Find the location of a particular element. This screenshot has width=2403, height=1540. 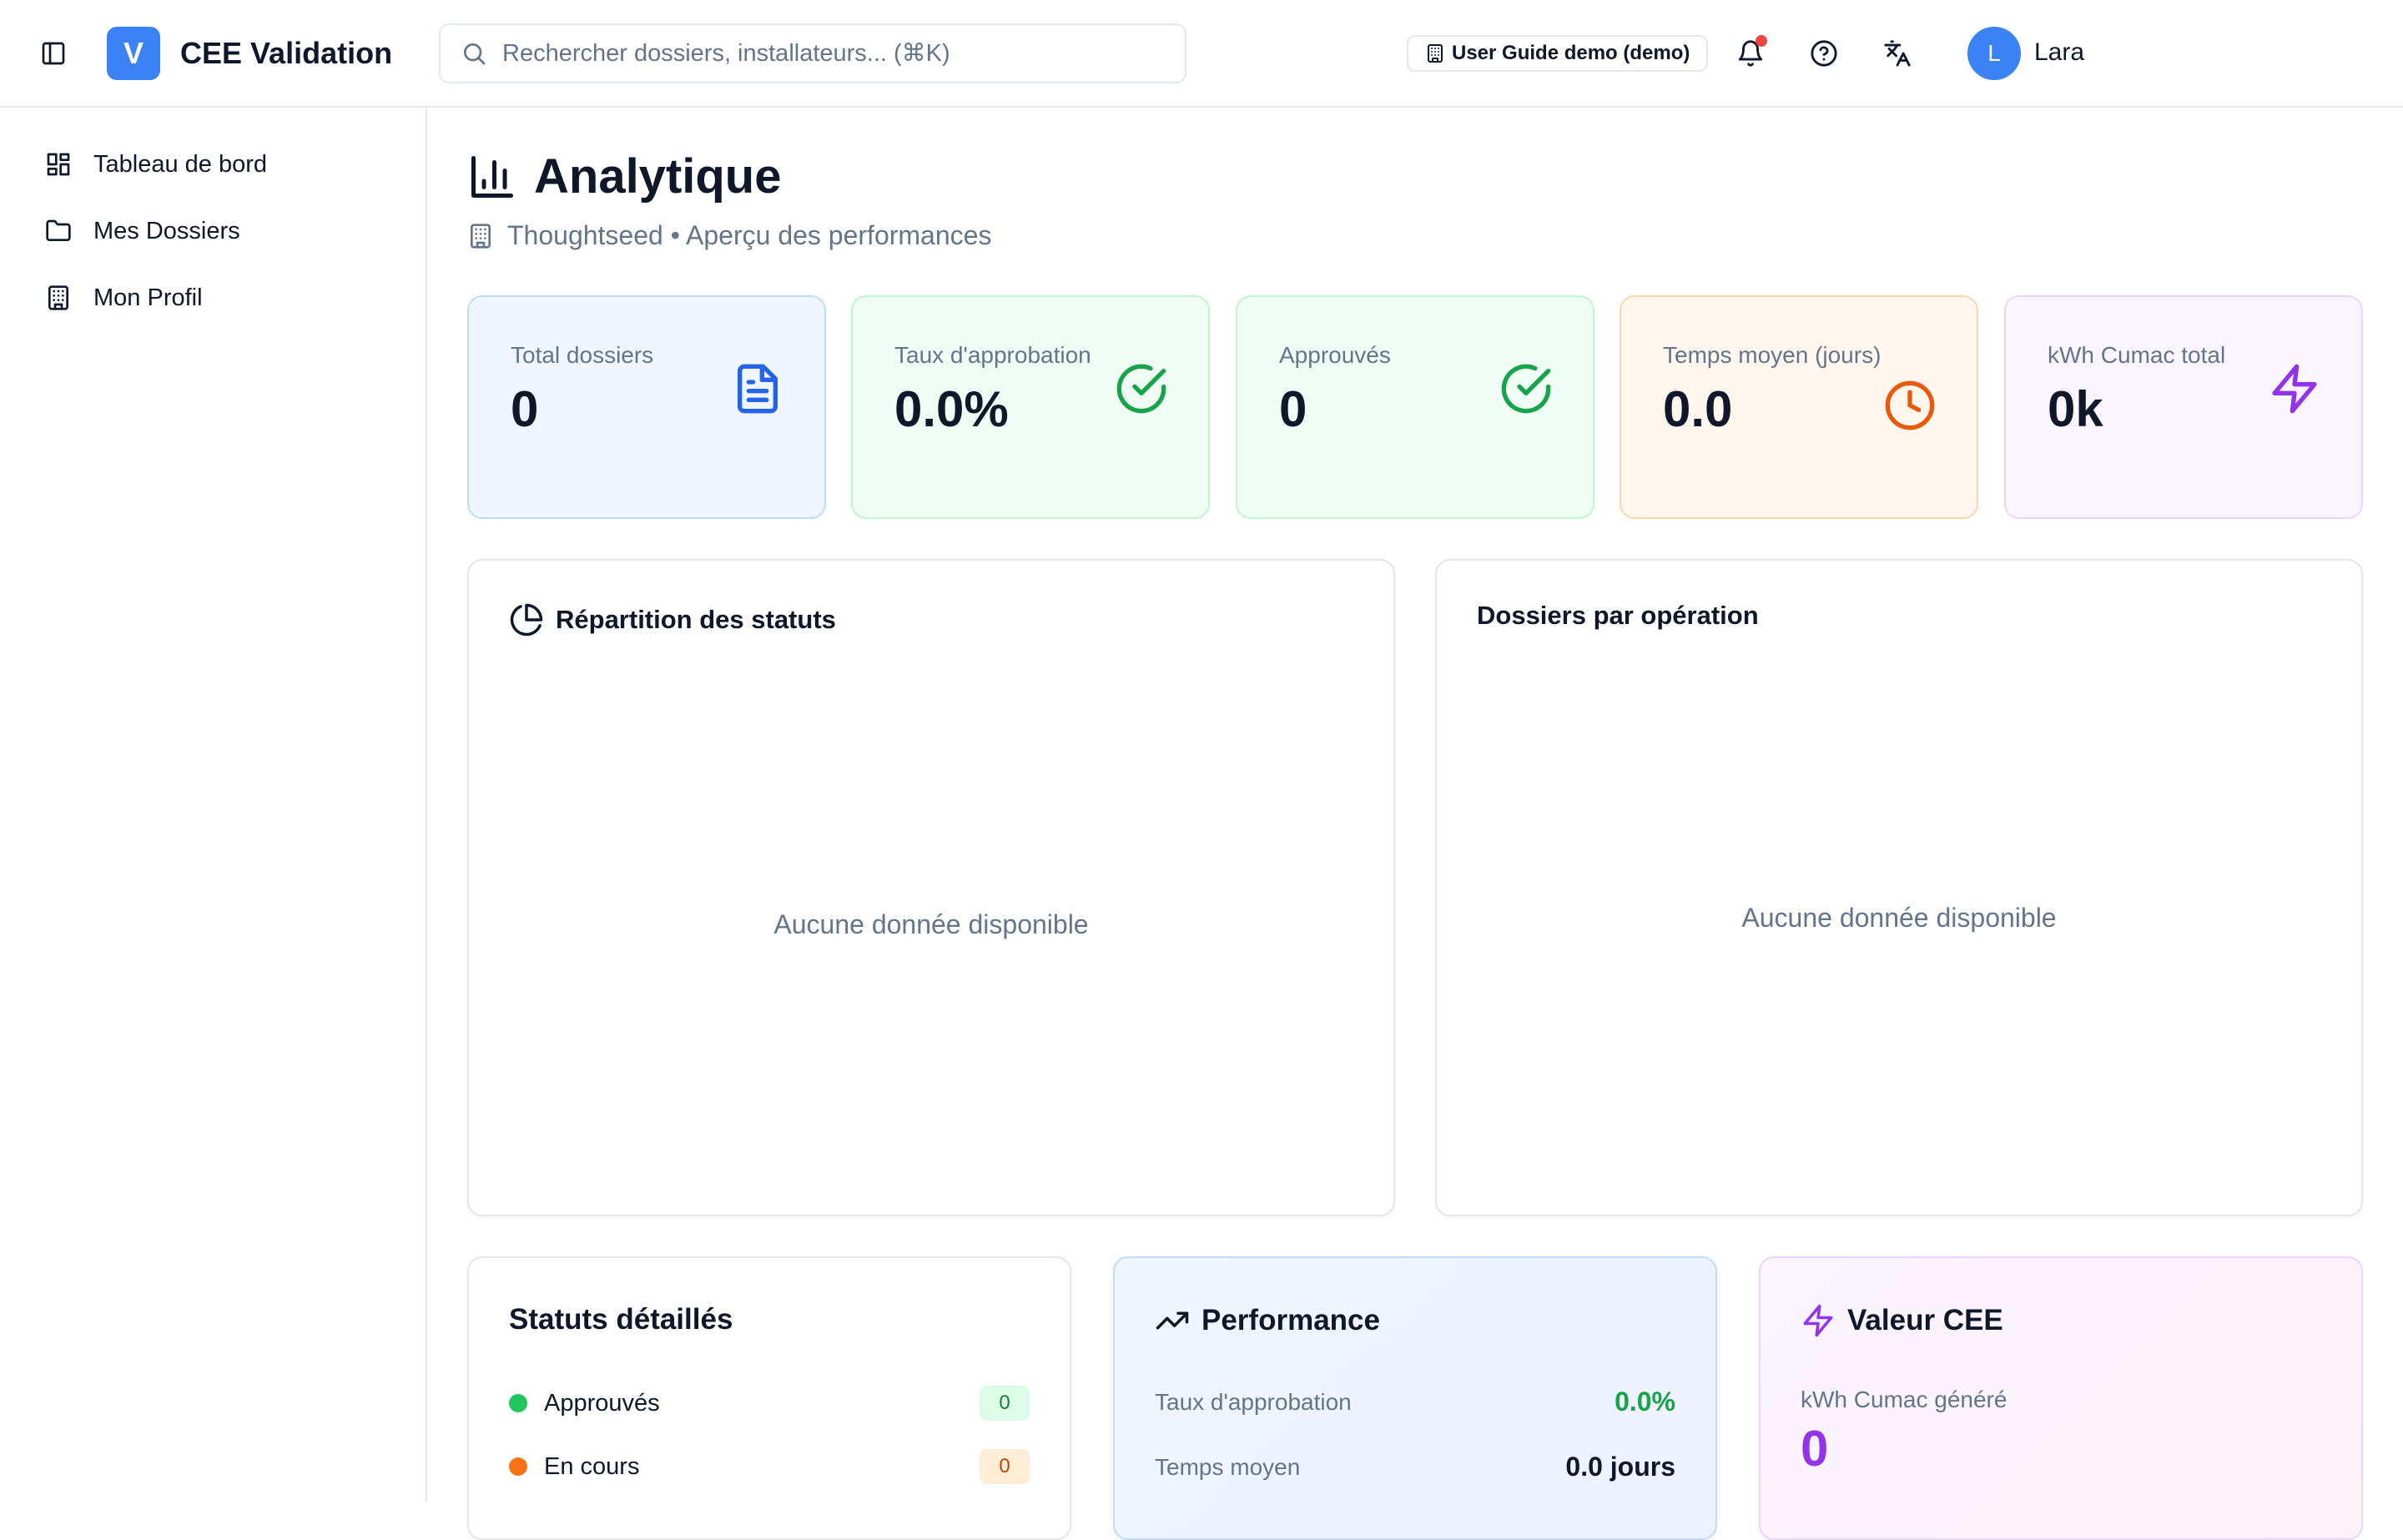

average-time-value: 0.0 jours is located at coordinates (1620, 1467).